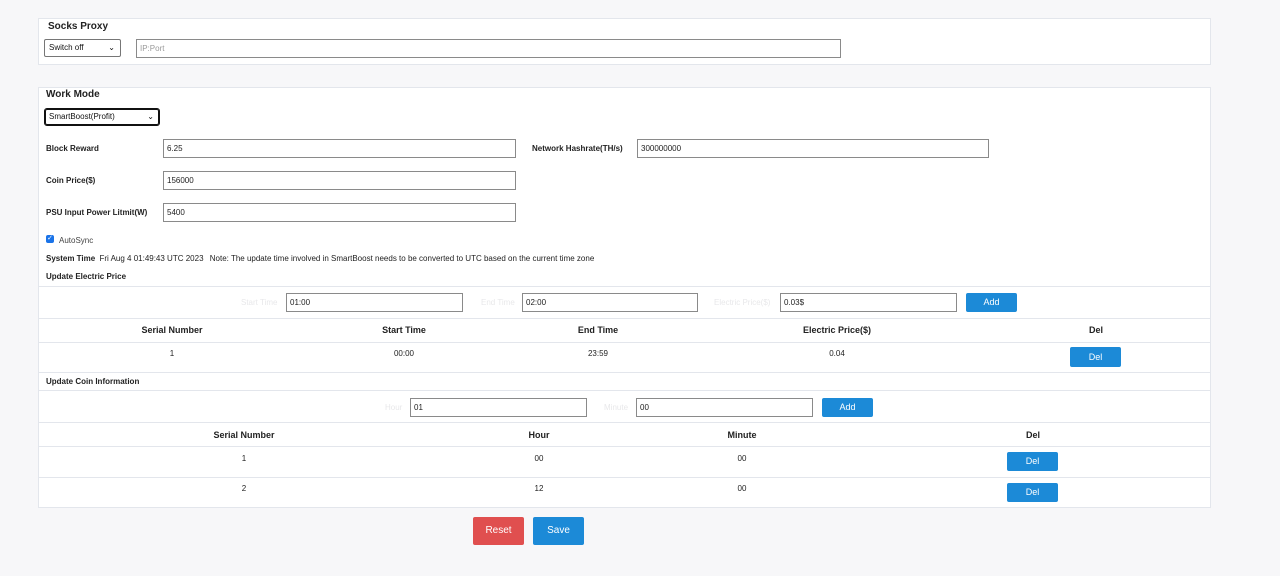  What do you see at coordinates (598, 353) in the screenshot?
I see `electric-row-end: 23:59` at bounding box center [598, 353].